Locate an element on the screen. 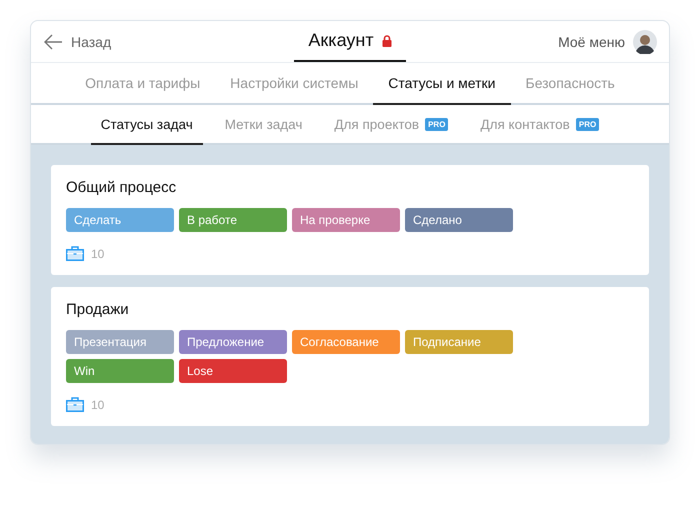 The image size is (700, 520). status-tag: Win is located at coordinates (120, 371).